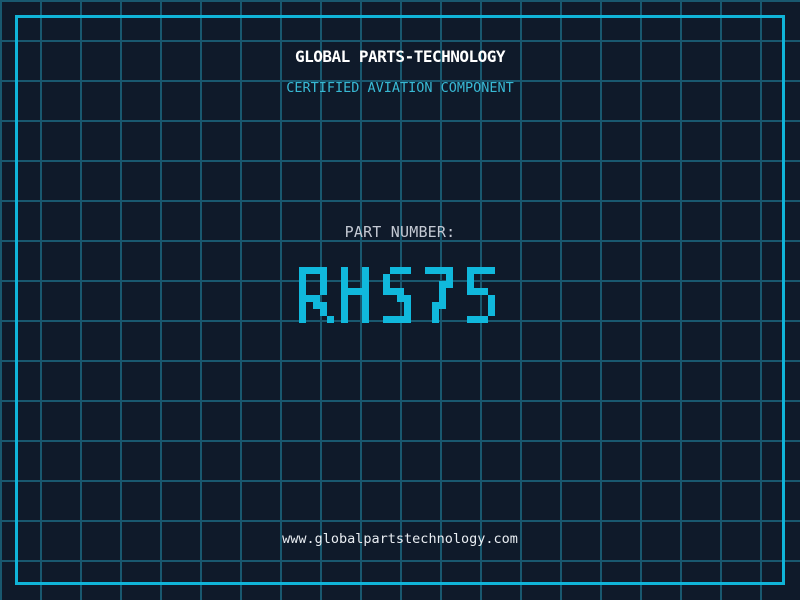 Image resolution: width=800 pixels, height=600 pixels. I want to click on certification-subtitle: CERTIFIED AVIATION COMPONENT, so click(400, 88).